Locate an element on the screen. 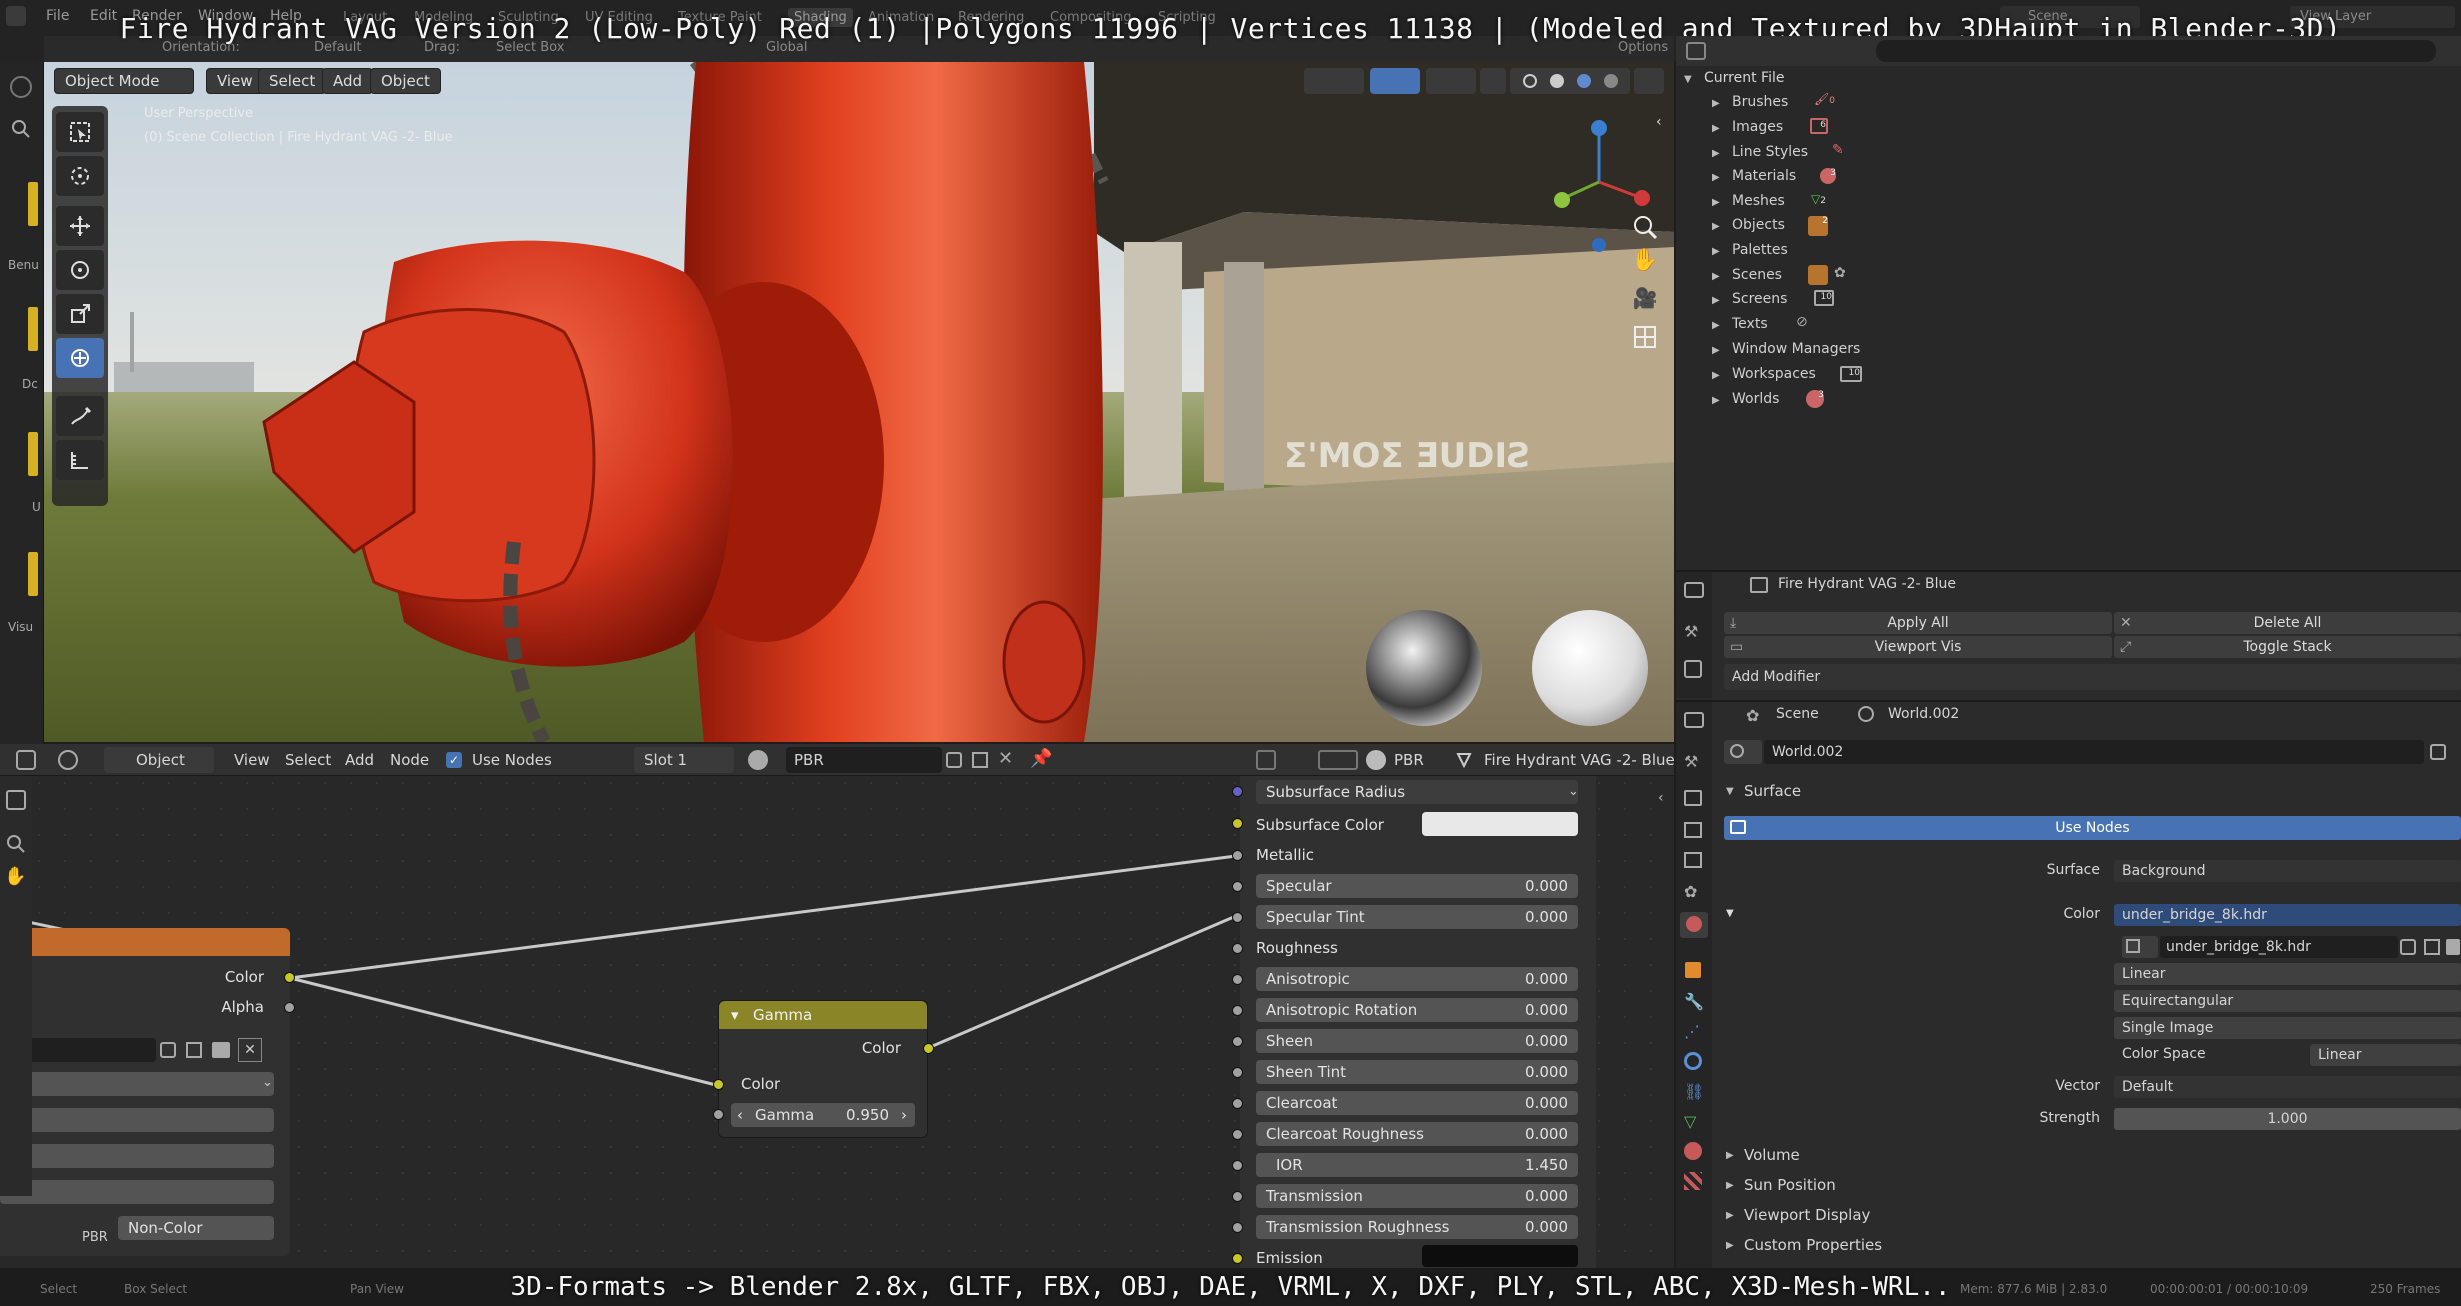 The image size is (2461, 1306). outliner-display-mode-icon is located at coordinates (1696, 51).